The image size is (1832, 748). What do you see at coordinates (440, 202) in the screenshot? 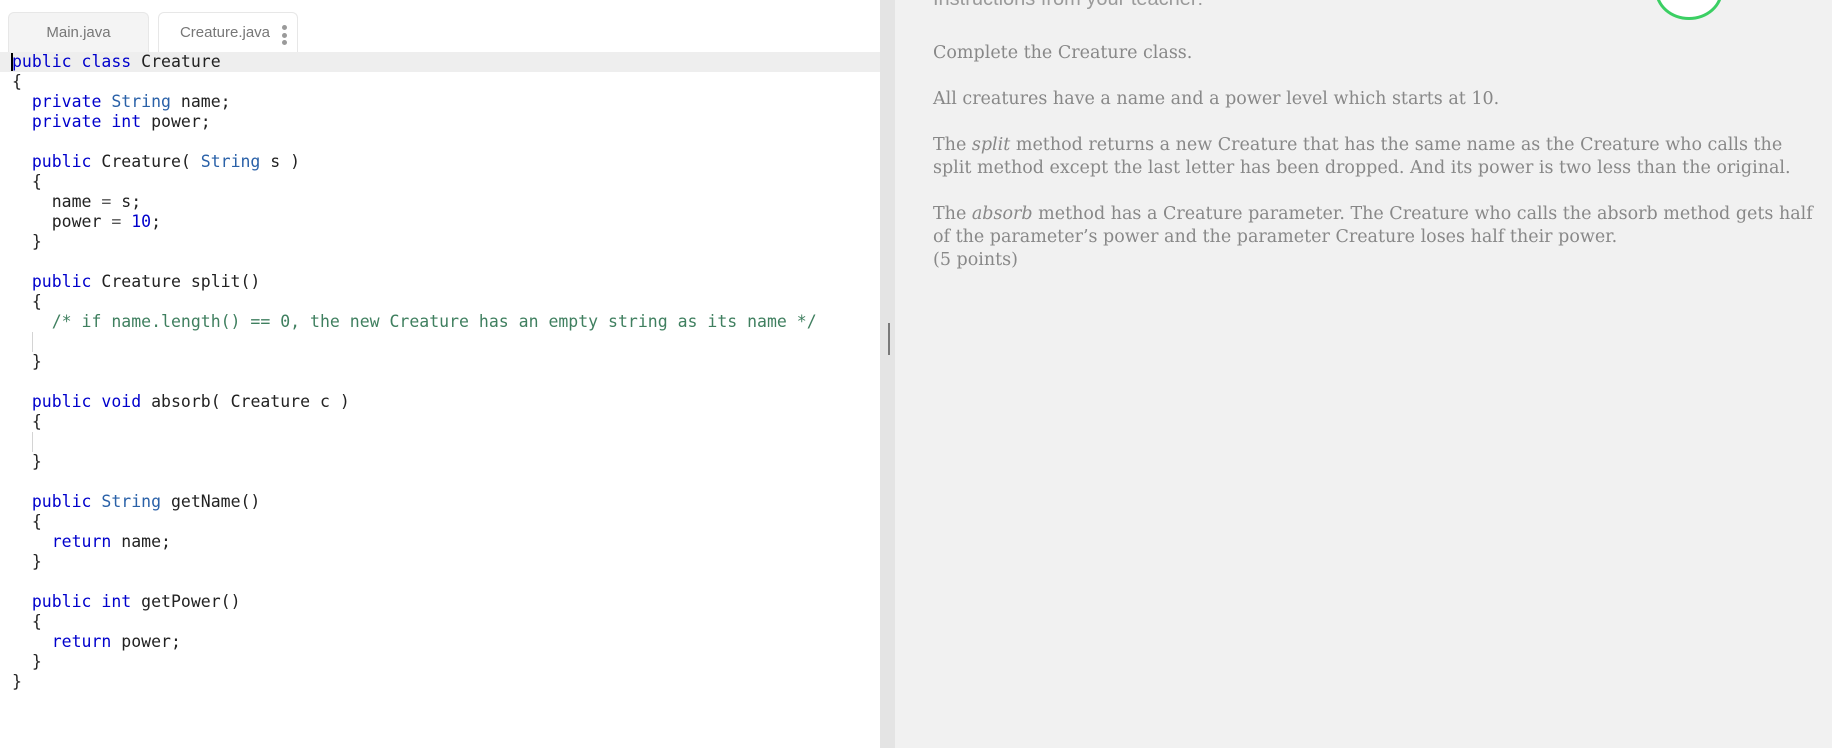
I see `code-line: name = s;` at bounding box center [440, 202].